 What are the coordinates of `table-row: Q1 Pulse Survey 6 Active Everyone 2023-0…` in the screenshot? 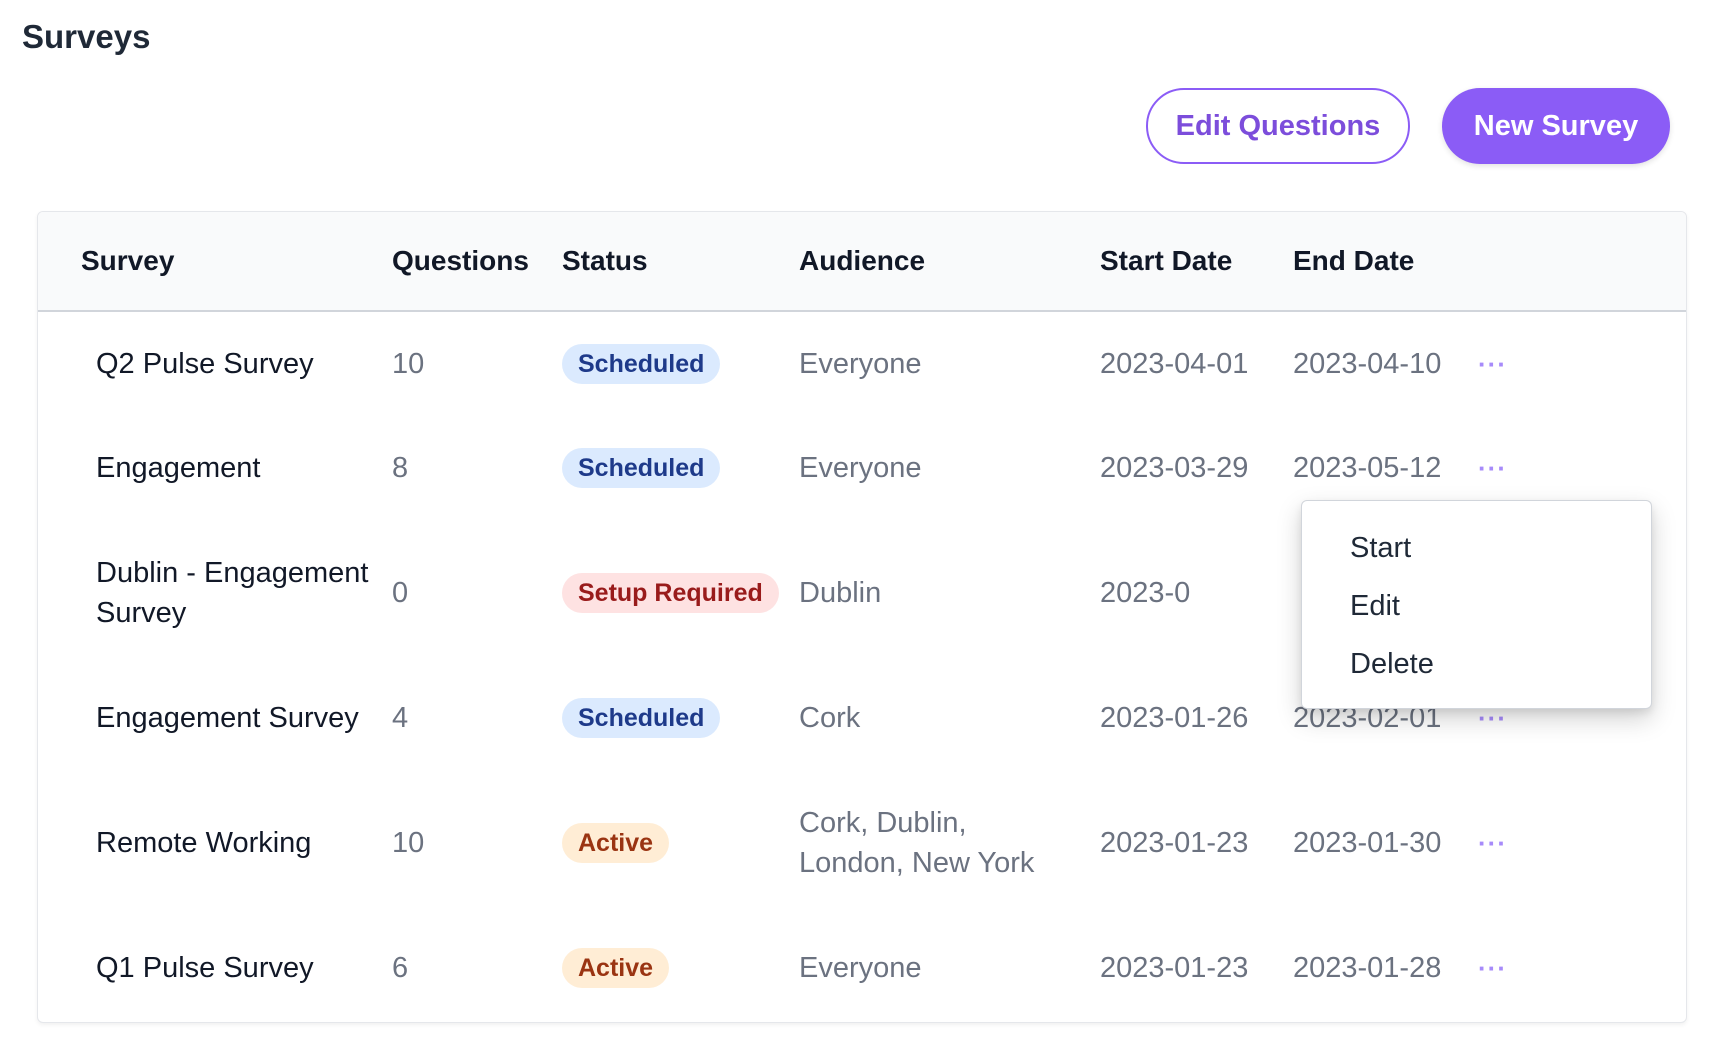 It's located at (862, 968).